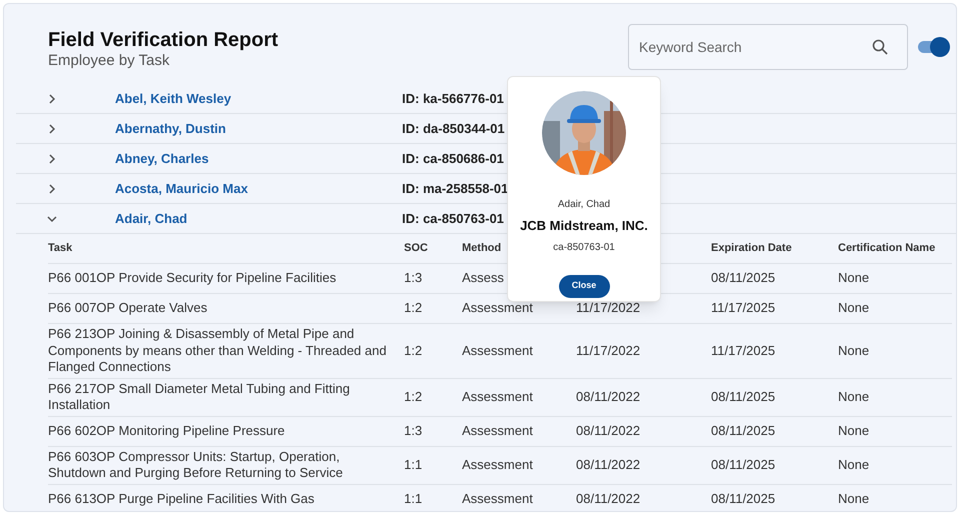  I want to click on employee-id: ID: ca-850763-01, so click(453, 219).